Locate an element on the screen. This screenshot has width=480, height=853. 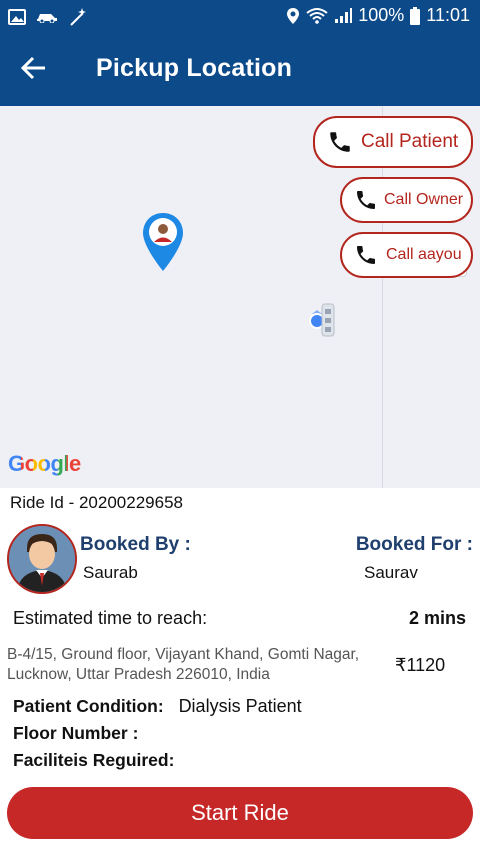
signal-icon is located at coordinates (344, 15).